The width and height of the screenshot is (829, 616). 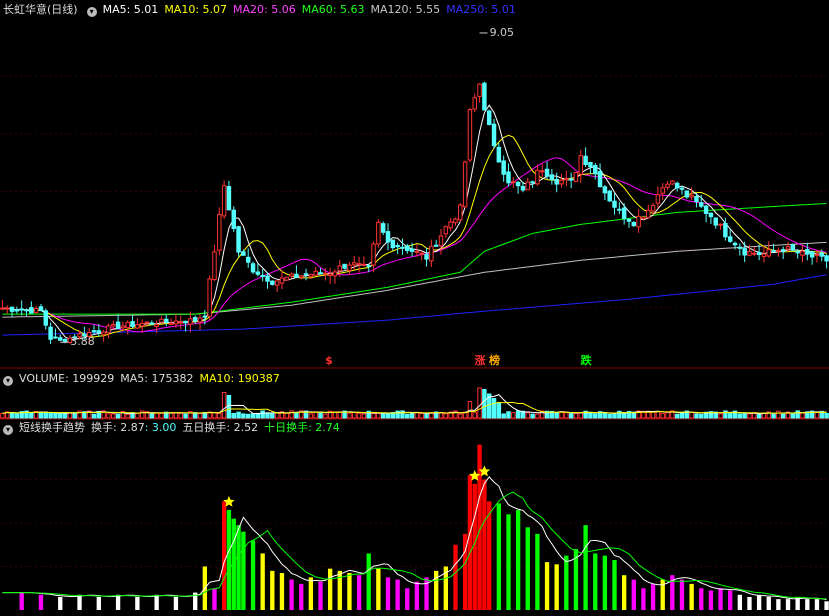 What do you see at coordinates (130, 9) in the screenshot?
I see `ma5-value: MA5: 5.01` at bounding box center [130, 9].